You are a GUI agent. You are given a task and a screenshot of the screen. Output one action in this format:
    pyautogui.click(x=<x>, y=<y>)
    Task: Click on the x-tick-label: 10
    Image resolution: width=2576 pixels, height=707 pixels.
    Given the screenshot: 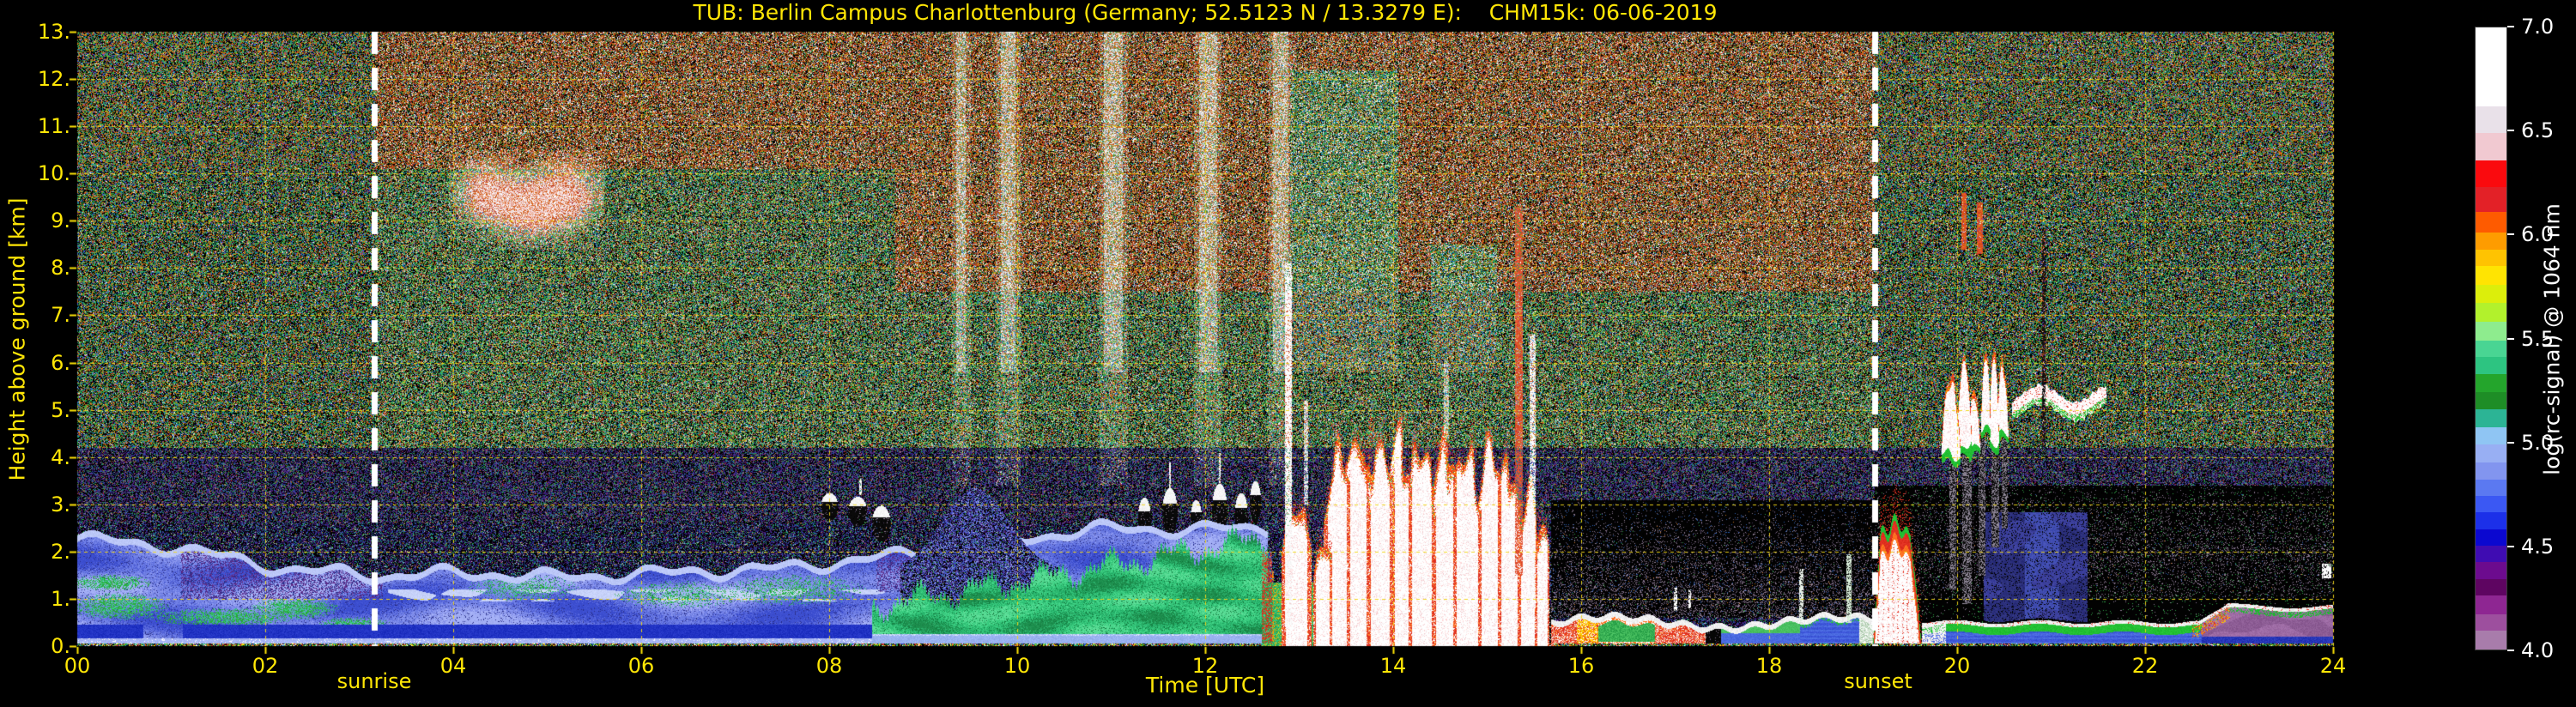 What is the action you would take?
    pyautogui.click(x=1017, y=666)
    